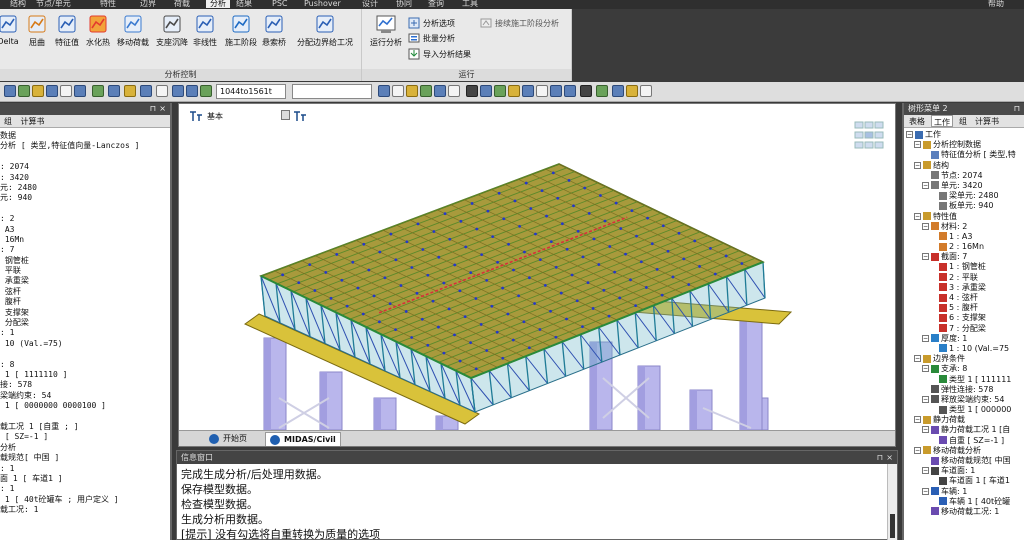  I want to click on continue-construction-stage-button: 接续施工阶段分析, so click(519, 23).